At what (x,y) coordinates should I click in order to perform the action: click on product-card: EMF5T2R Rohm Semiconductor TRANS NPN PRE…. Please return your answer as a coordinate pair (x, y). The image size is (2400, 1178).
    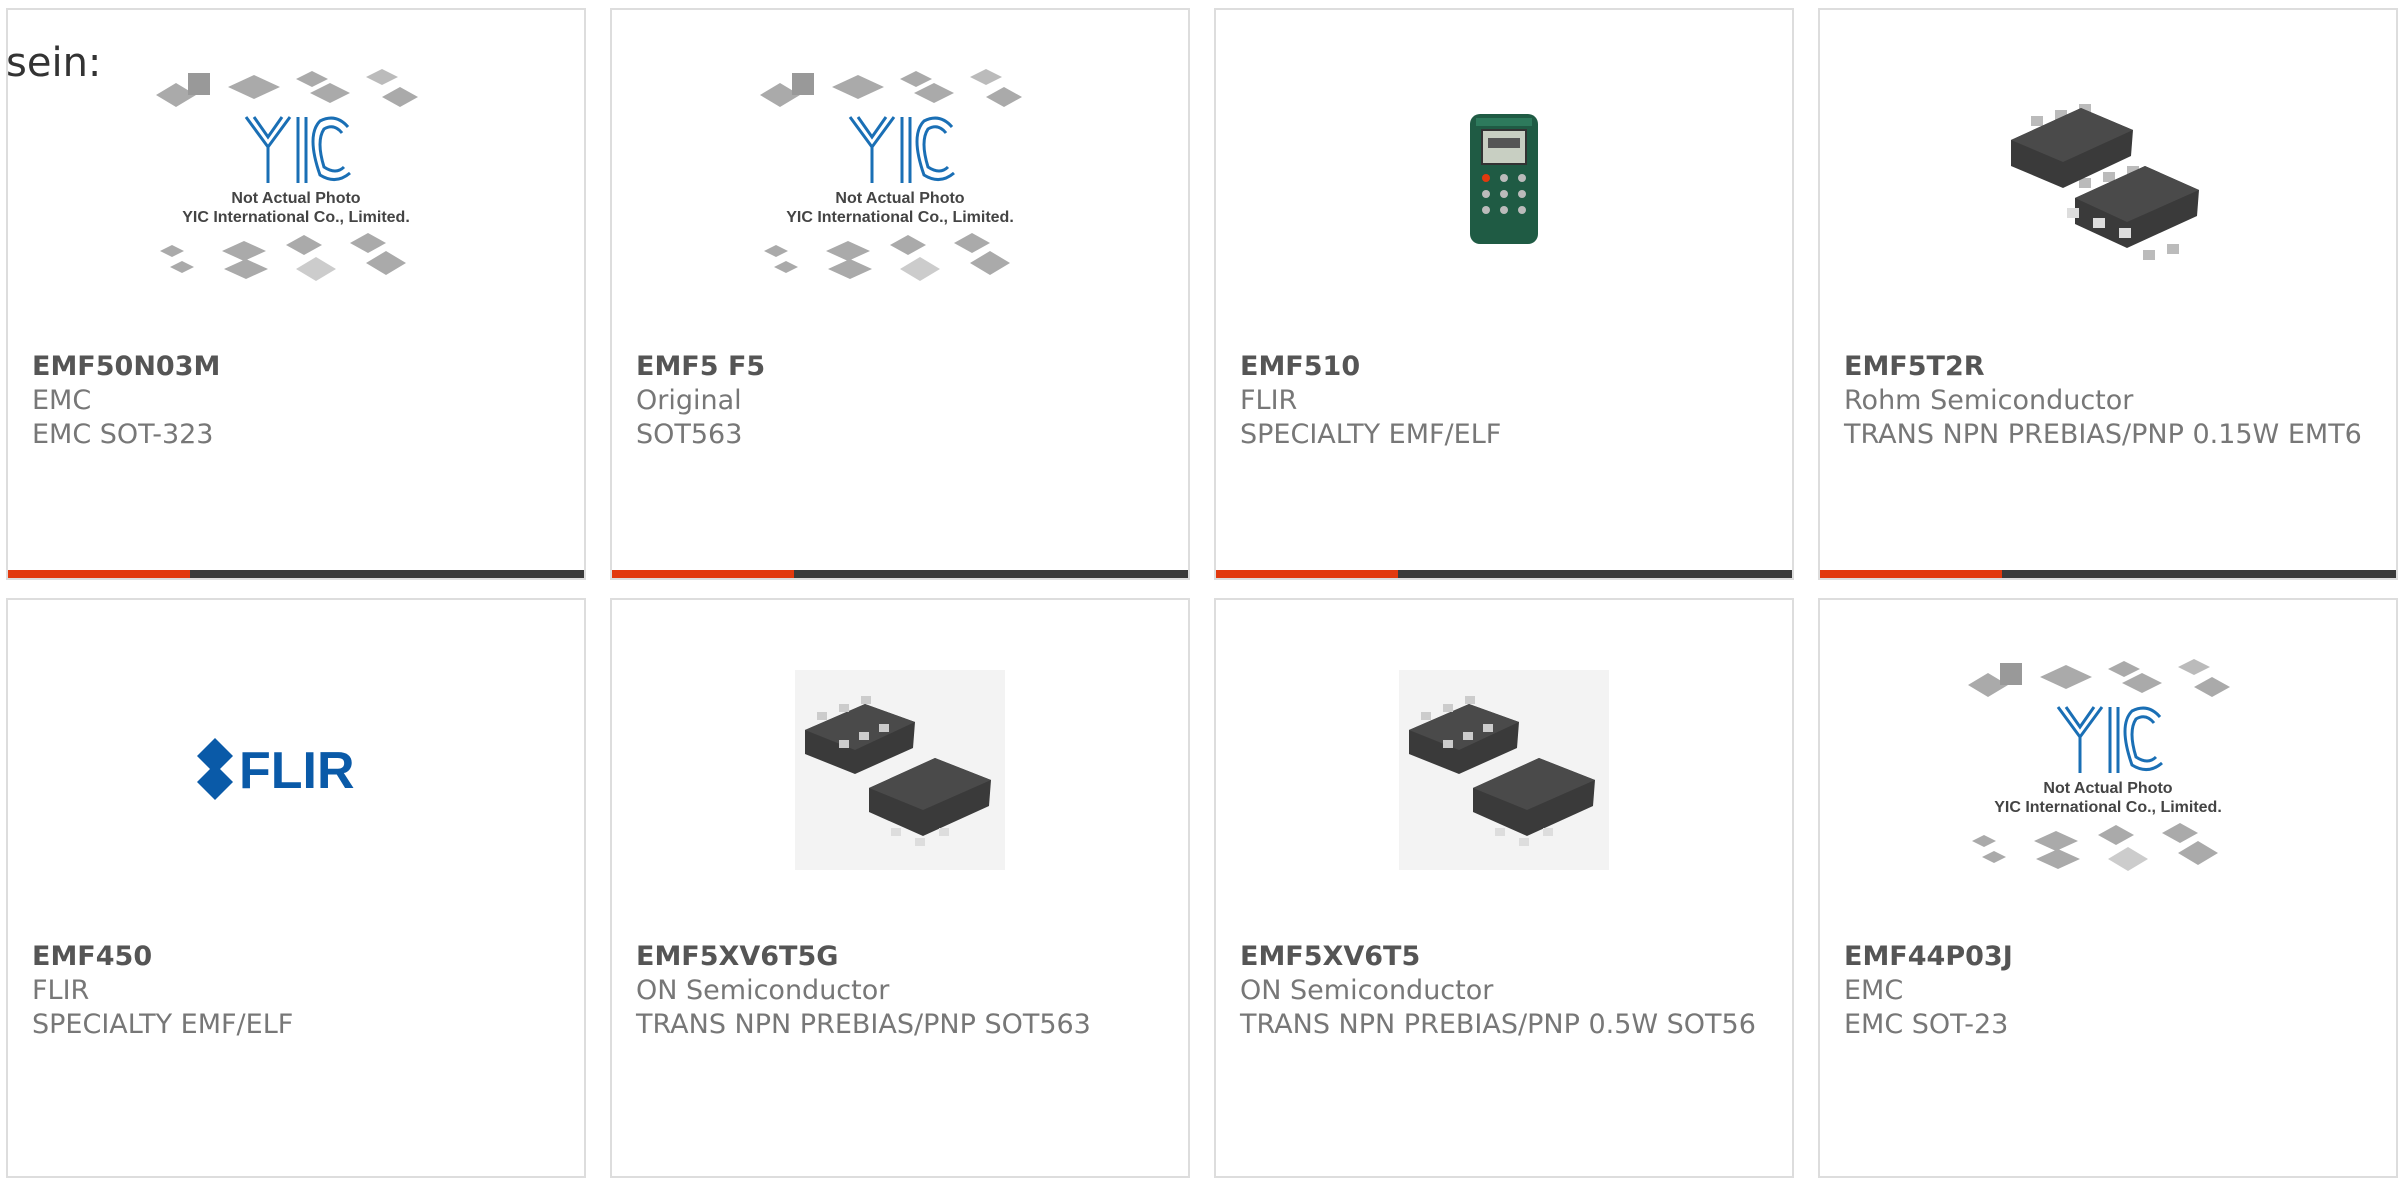
    Looking at the image, I should click on (2108, 294).